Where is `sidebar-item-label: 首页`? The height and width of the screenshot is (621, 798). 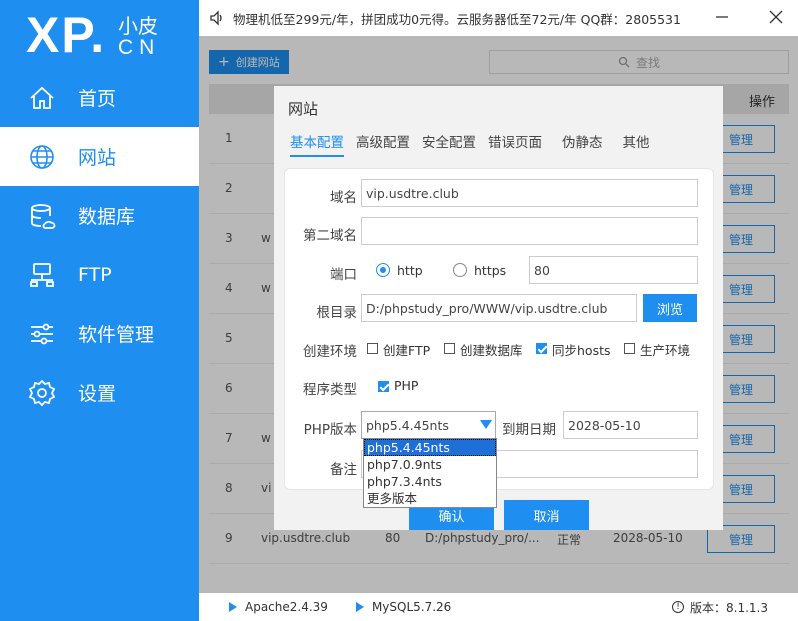
sidebar-item-label: 首页 is located at coordinates (97, 99).